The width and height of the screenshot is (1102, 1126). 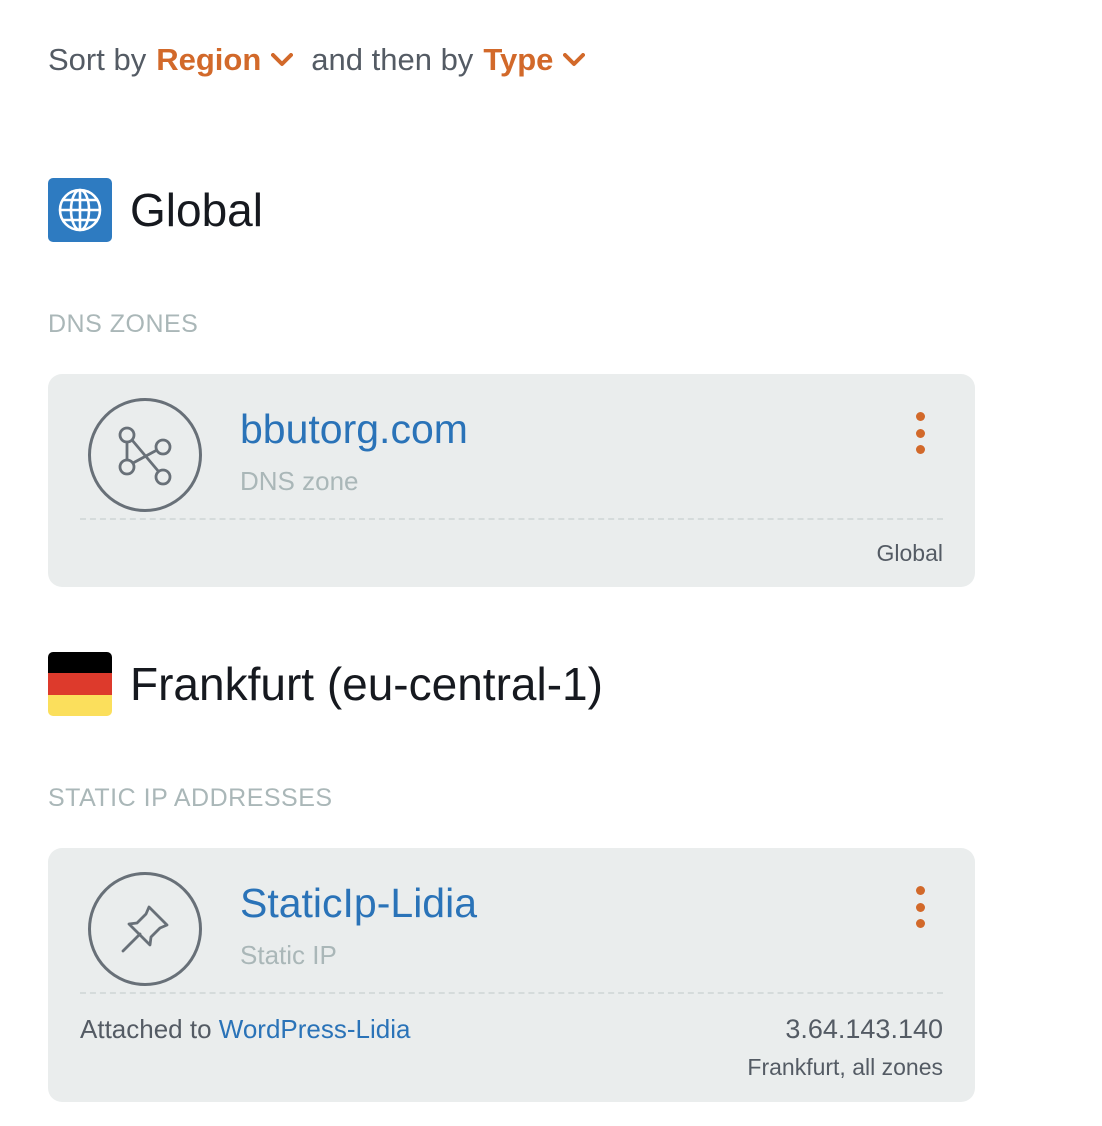 I want to click on section-label-dns-zones: DNS ZONES, so click(x=123, y=324).